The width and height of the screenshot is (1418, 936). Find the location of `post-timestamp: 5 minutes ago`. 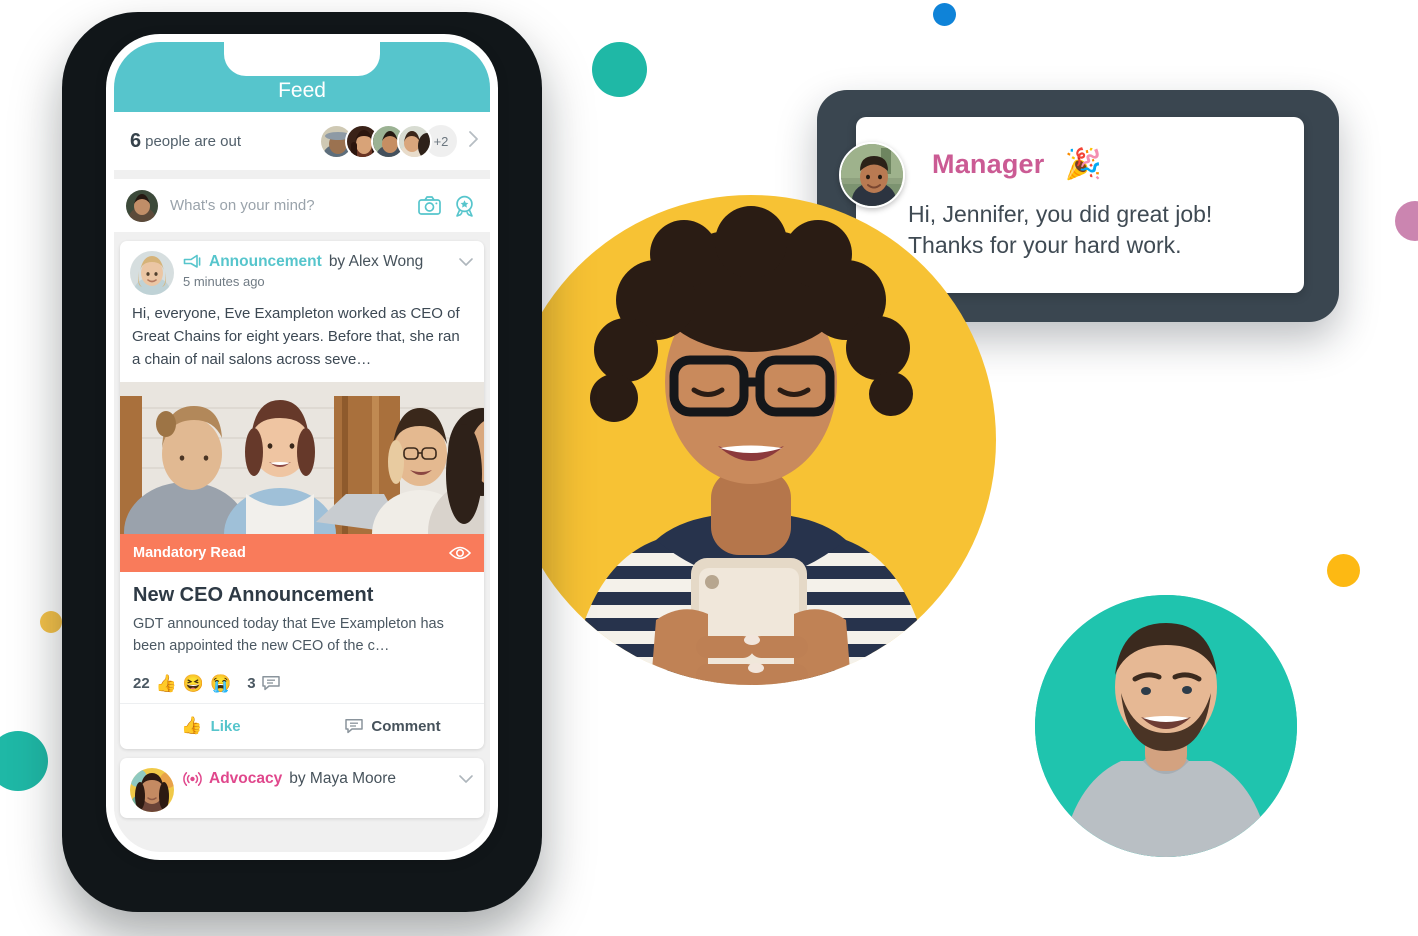

post-timestamp: 5 minutes ago is located at coordinates (224, 281).